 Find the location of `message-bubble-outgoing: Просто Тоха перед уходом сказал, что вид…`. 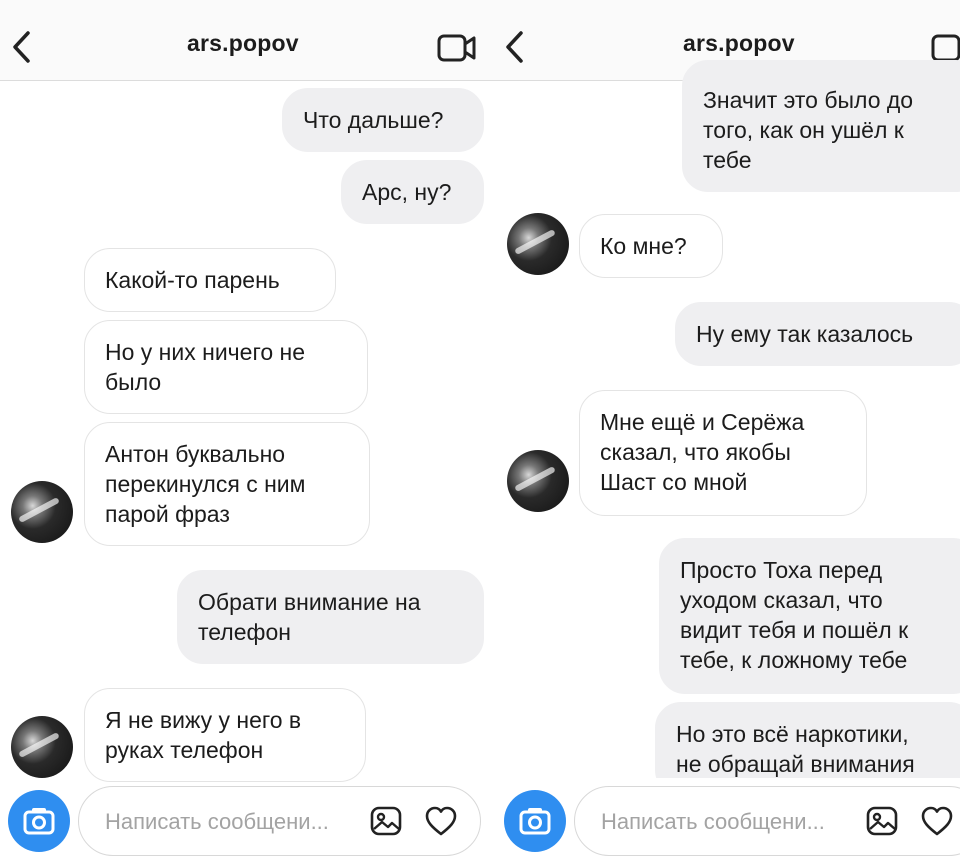

message-bubble-outgoing: Просто Тоха перед уходом сказал, что вид… is located at coordinates (809, 616).